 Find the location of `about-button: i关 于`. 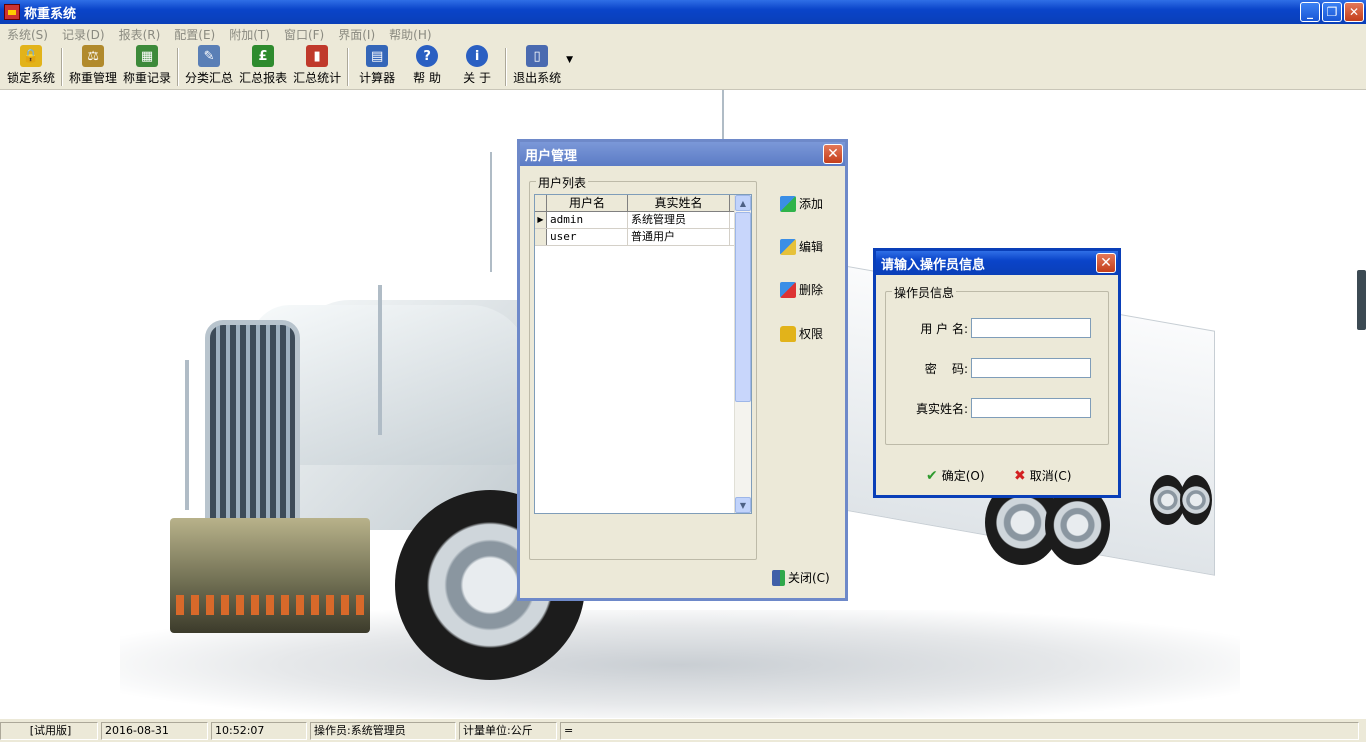

about-button: i关 于 is located at coordinates (477, 67).